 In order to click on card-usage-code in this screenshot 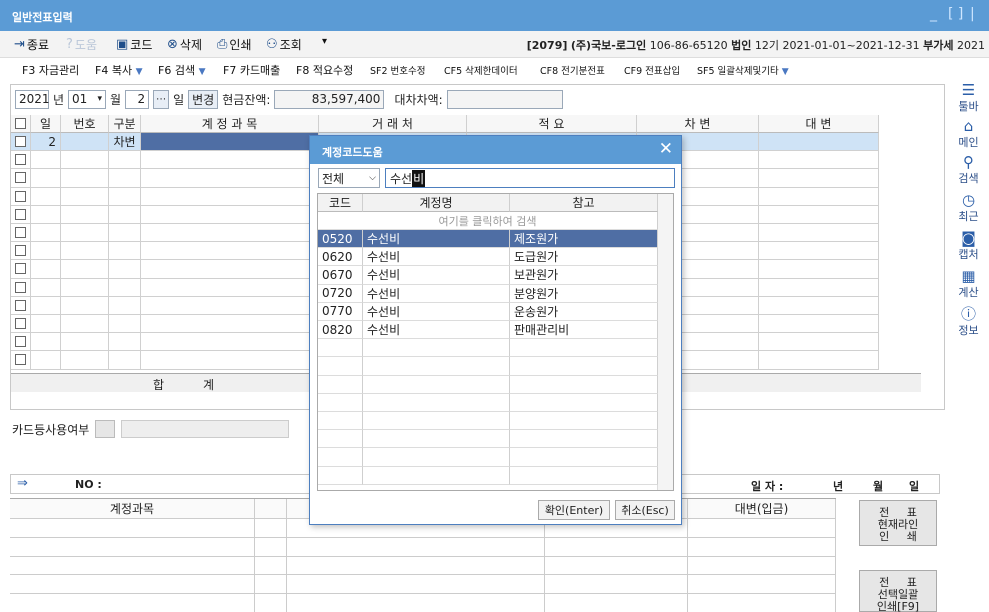, I will do `click(105, 429)`.